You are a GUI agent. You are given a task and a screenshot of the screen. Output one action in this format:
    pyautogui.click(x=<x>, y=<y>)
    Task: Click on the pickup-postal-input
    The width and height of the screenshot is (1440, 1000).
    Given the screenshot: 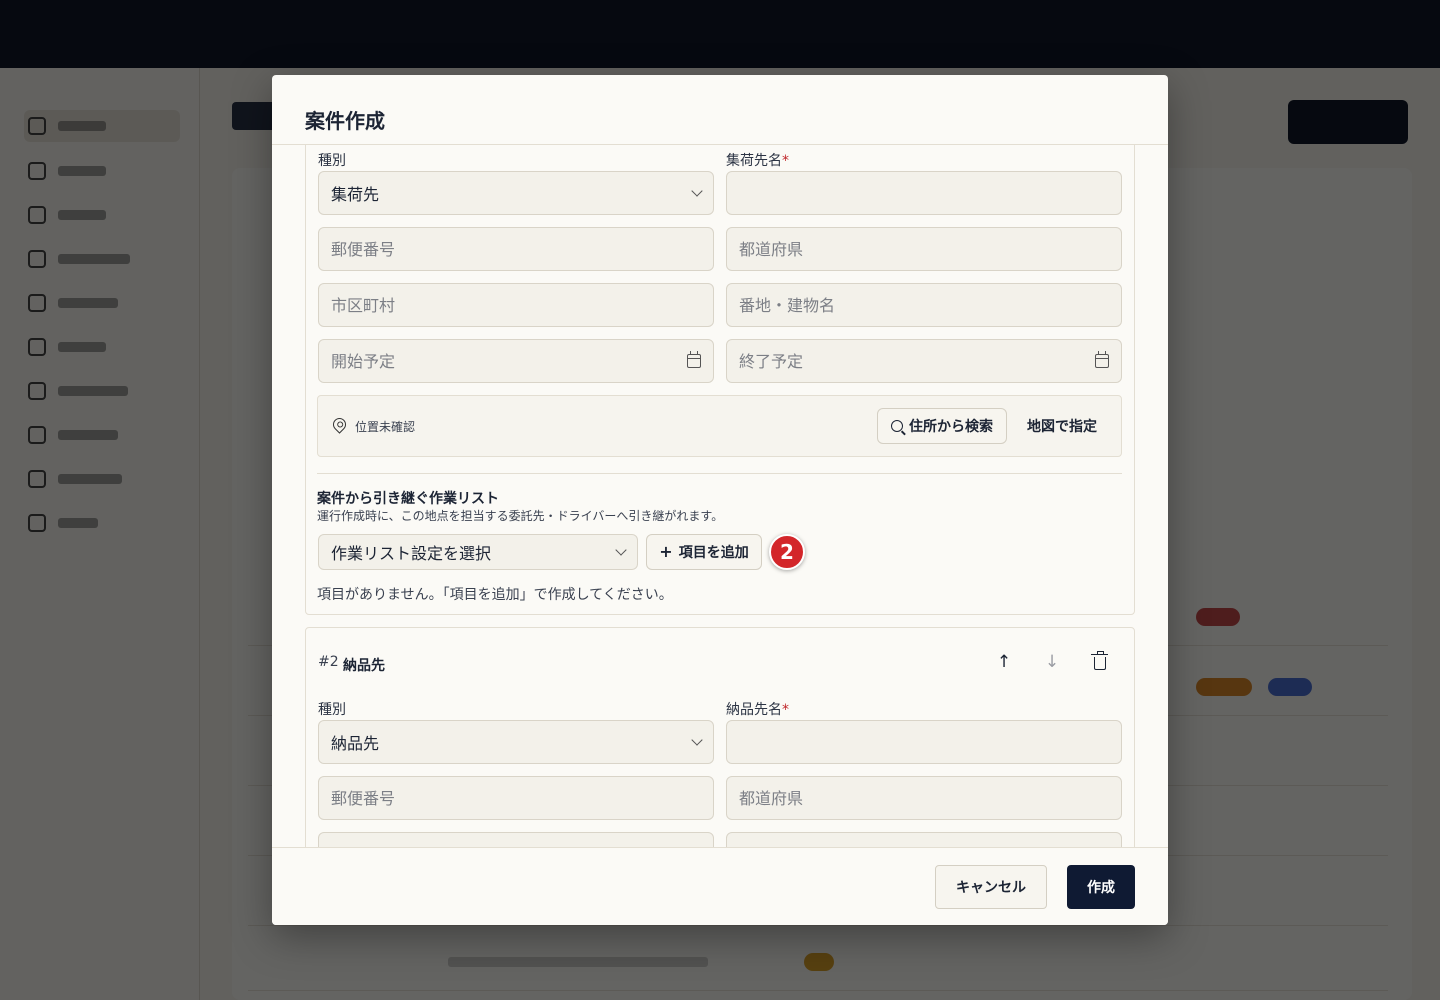 What is the action you would take?
    pyautogui.click(x=516, y=249)
    